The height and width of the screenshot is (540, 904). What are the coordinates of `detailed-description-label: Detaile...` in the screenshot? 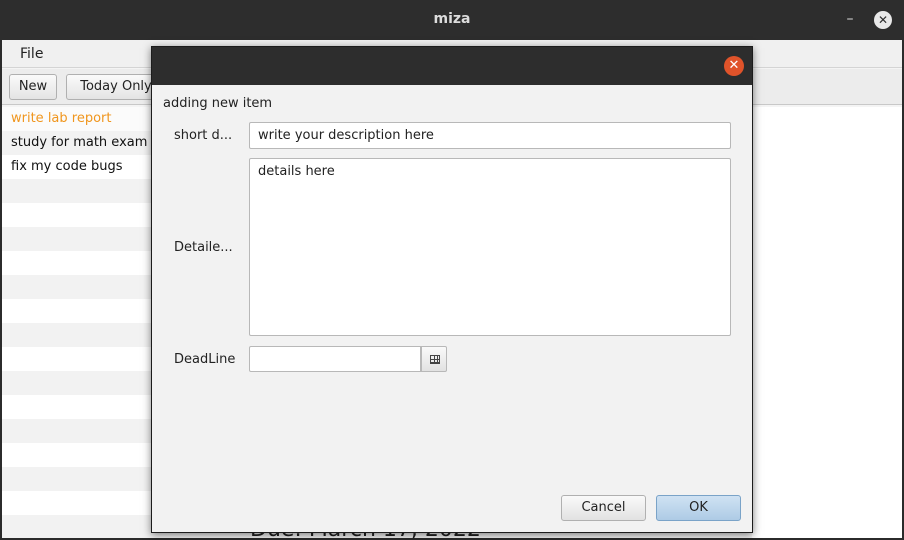 It's located at (203, 247).